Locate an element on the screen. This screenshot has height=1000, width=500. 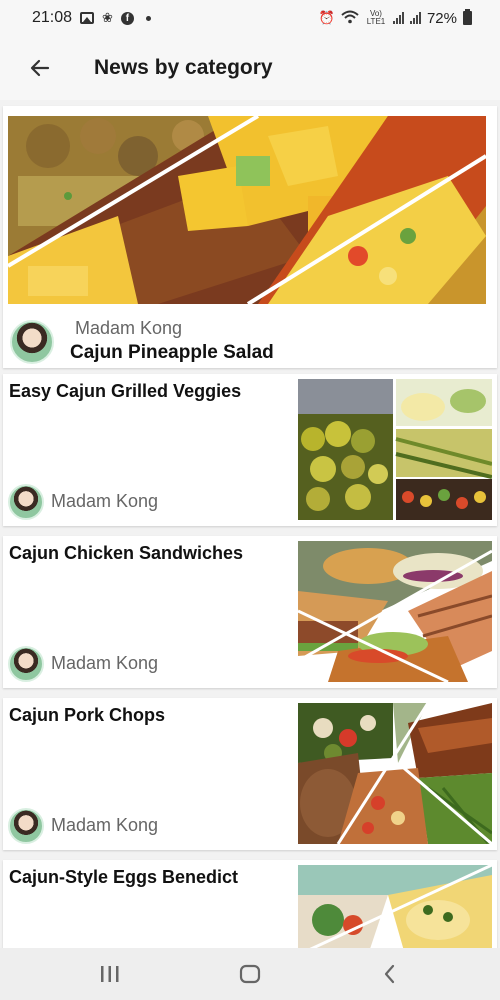
battery-percent: 72% is located at coordinates (441, 18).